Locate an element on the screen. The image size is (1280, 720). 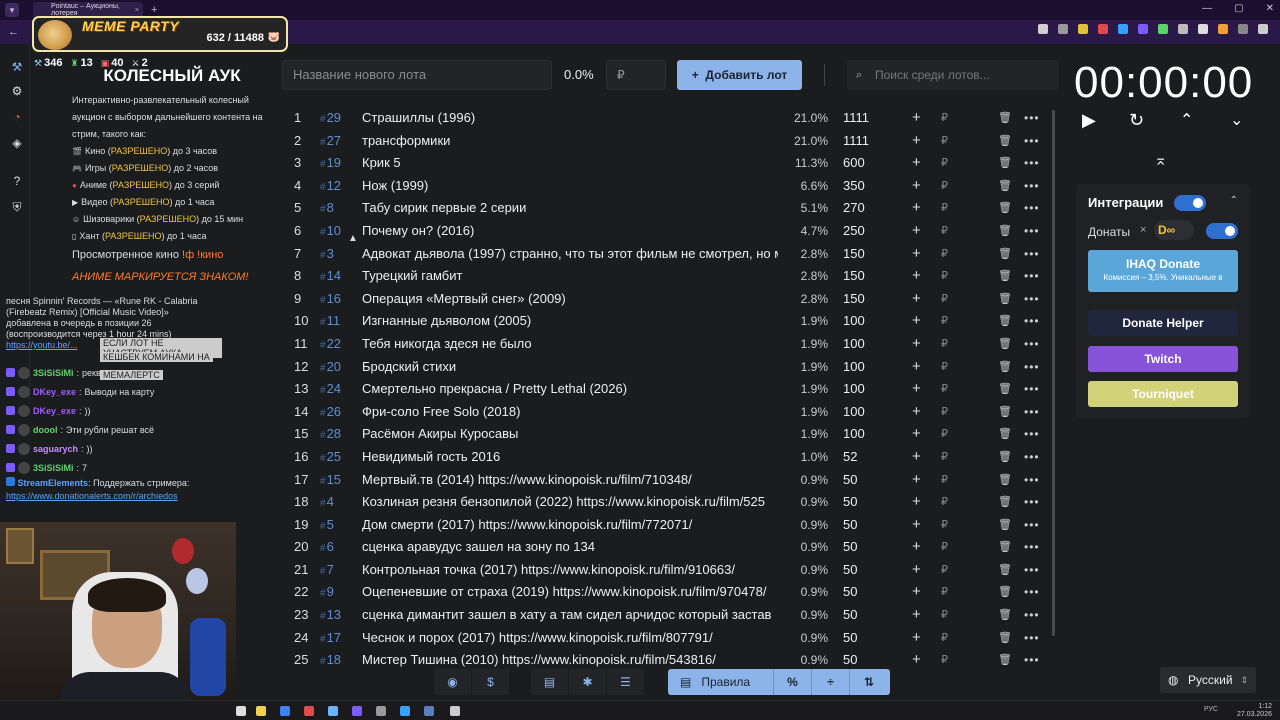
browser-menu-icon is located at coordinates (1263, 29).